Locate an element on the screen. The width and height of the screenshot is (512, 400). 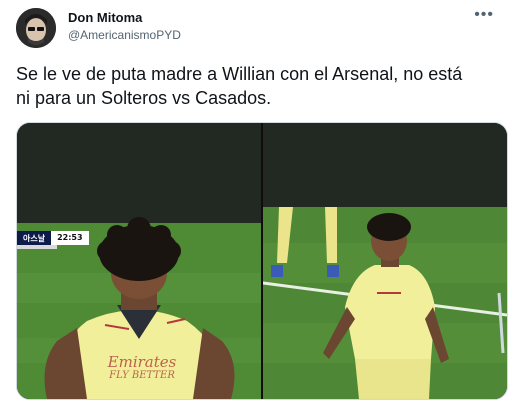
author-display-name: Don Mitoma is located at coordinates (105, 17).